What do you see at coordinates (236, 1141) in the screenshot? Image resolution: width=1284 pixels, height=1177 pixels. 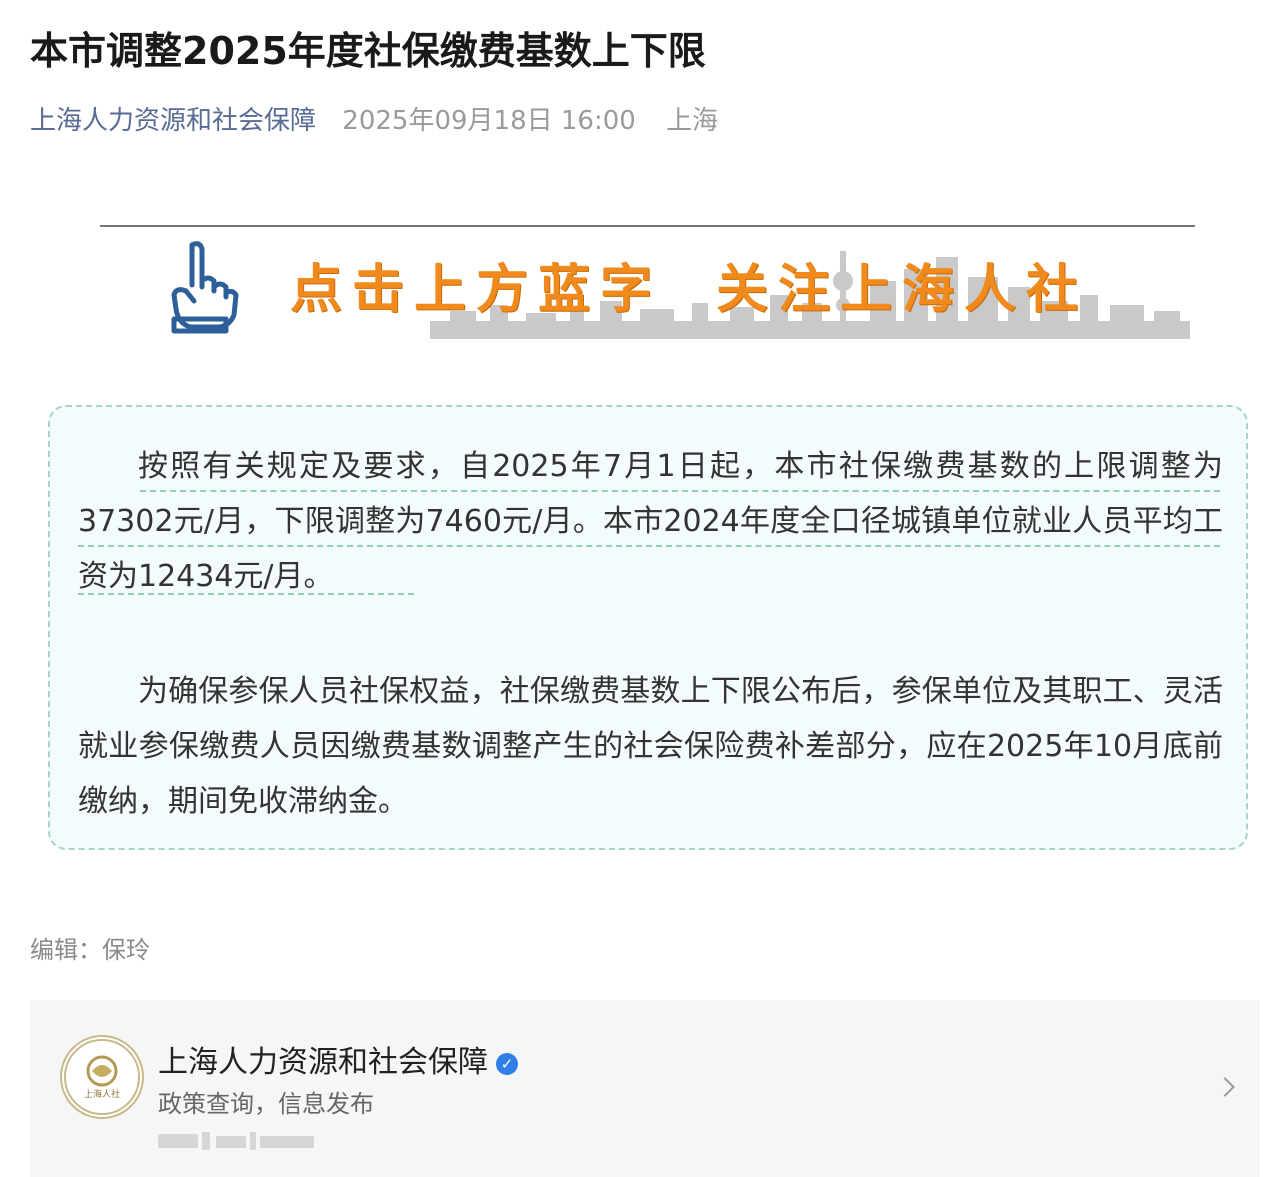 I see `blurred-info-bar` at bounding box center [236, 1141].